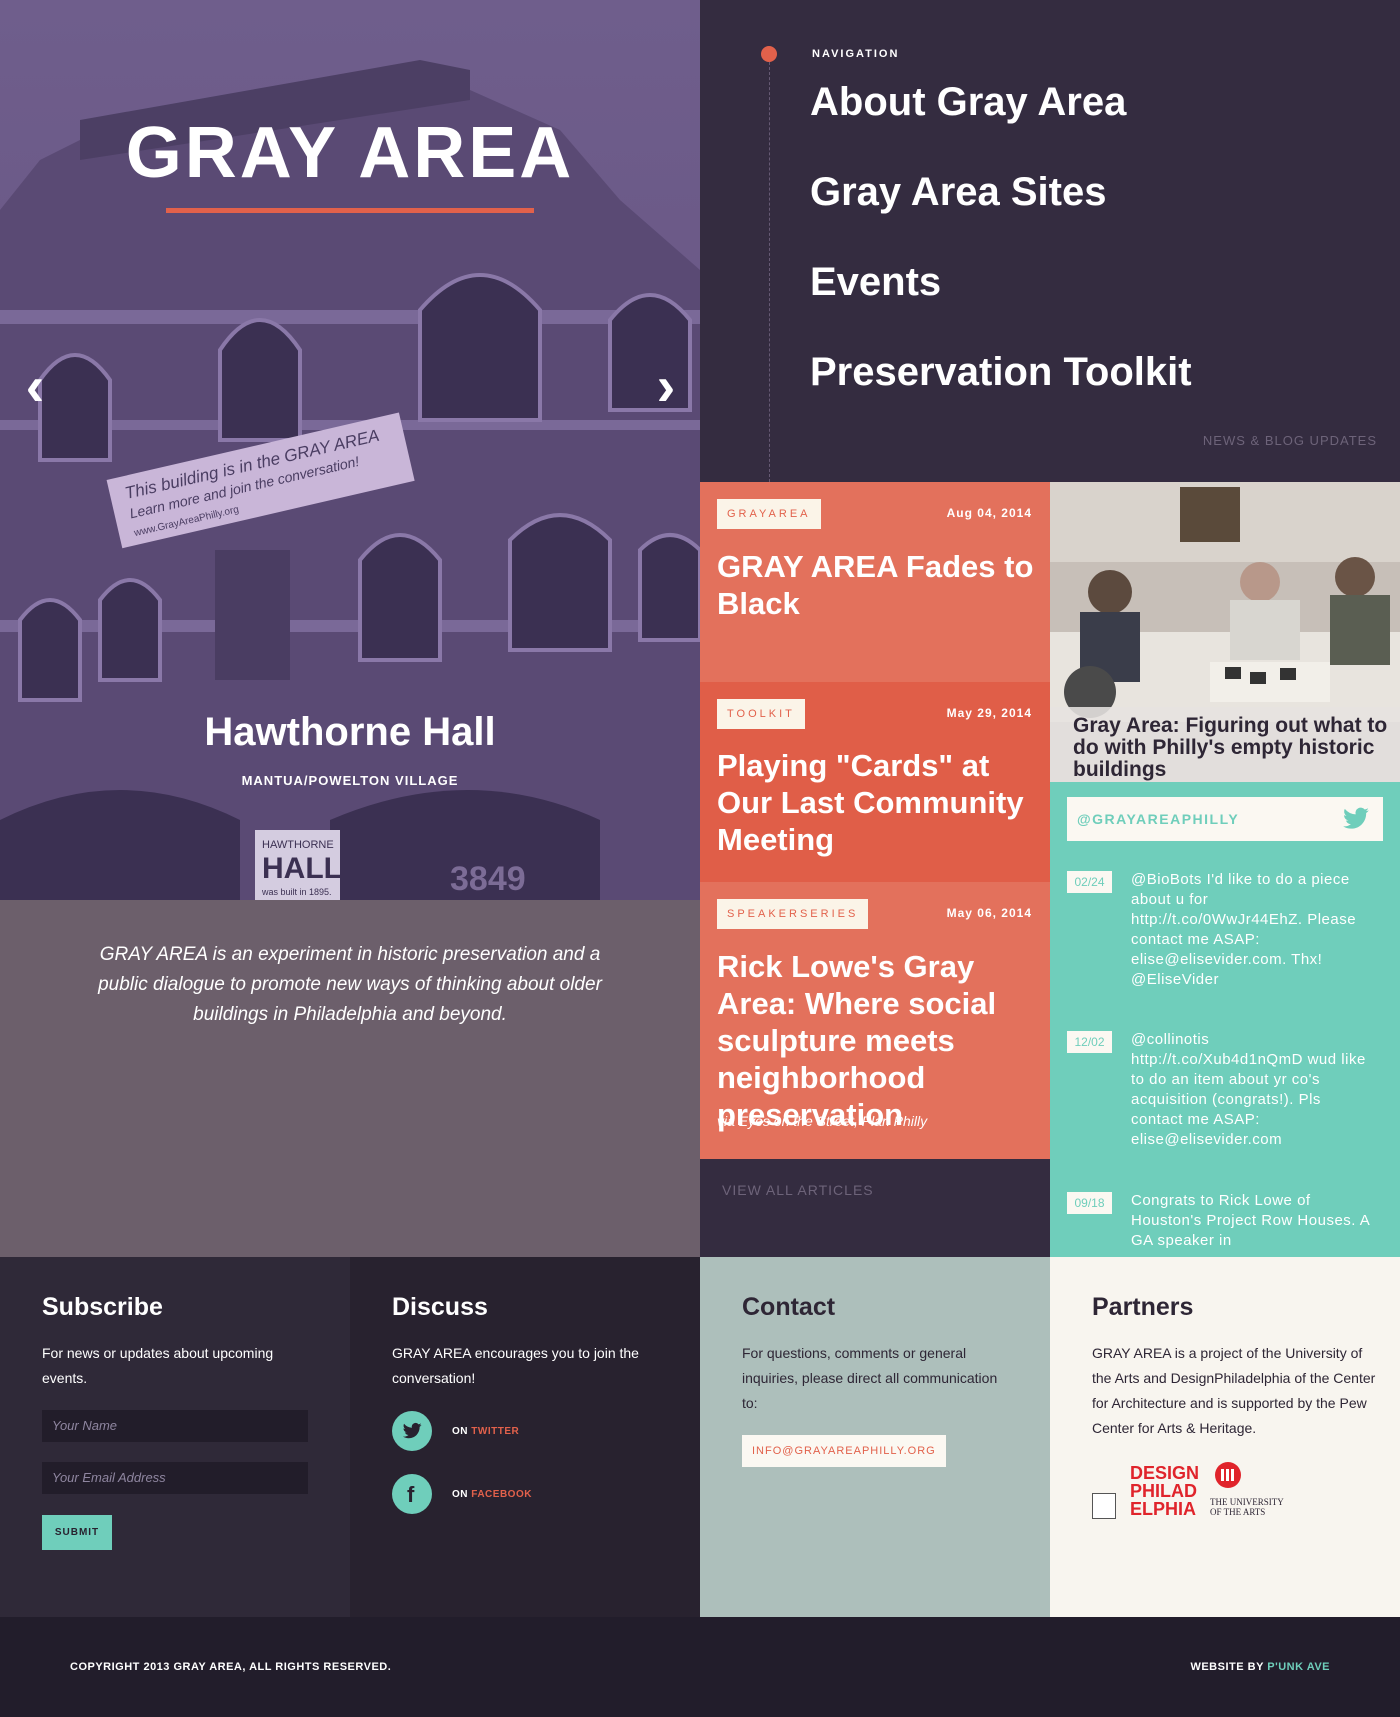 The image size is (1400, 1717). Describe the element at coordinates (1158, 819) in the screenshot. I see `twitter-handle: @GRAYAREAPHILLY` at that location.